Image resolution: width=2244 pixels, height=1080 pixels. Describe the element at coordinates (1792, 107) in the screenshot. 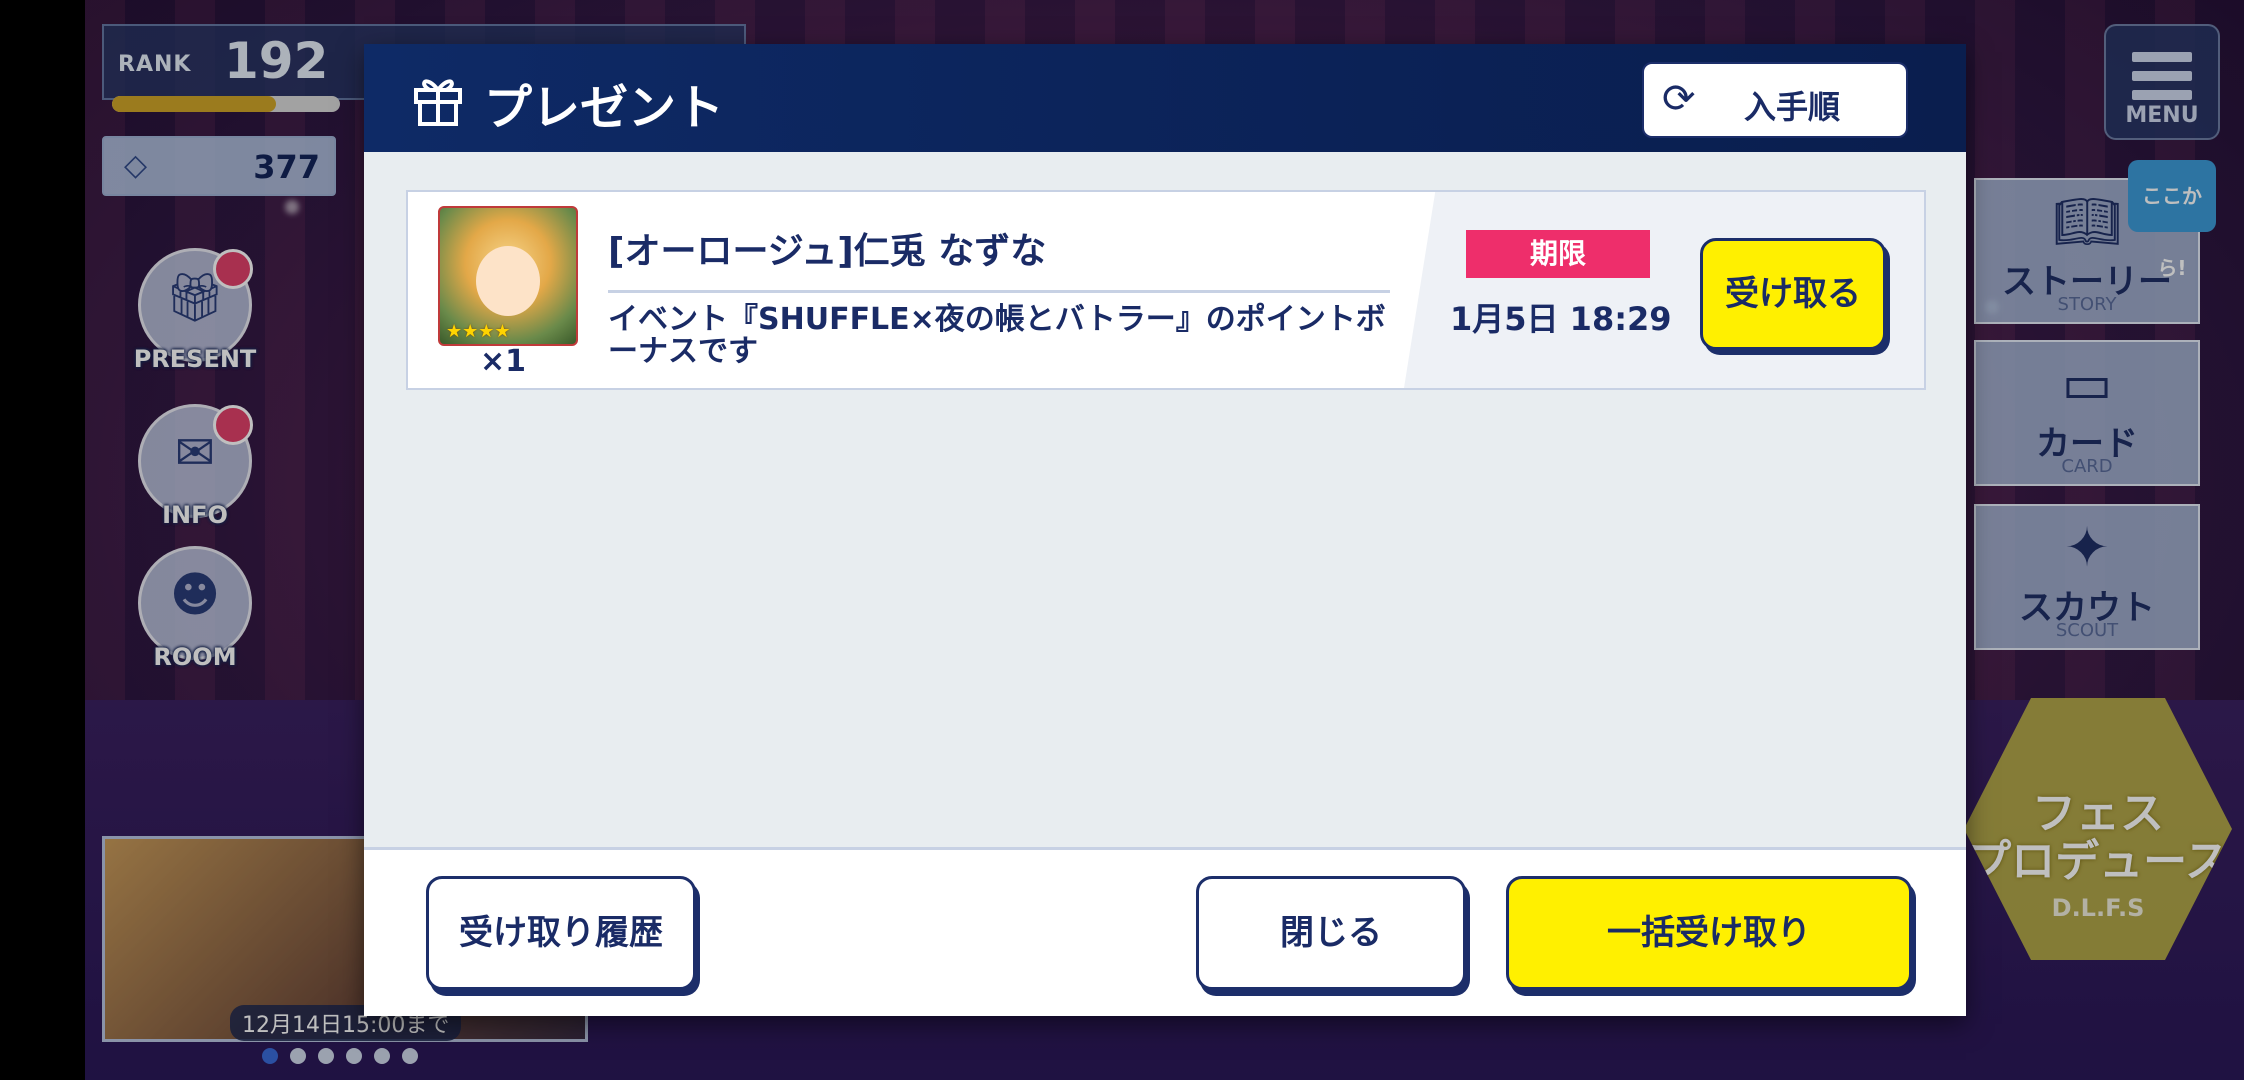

I see `sort-order-label: 入手順` at that location.